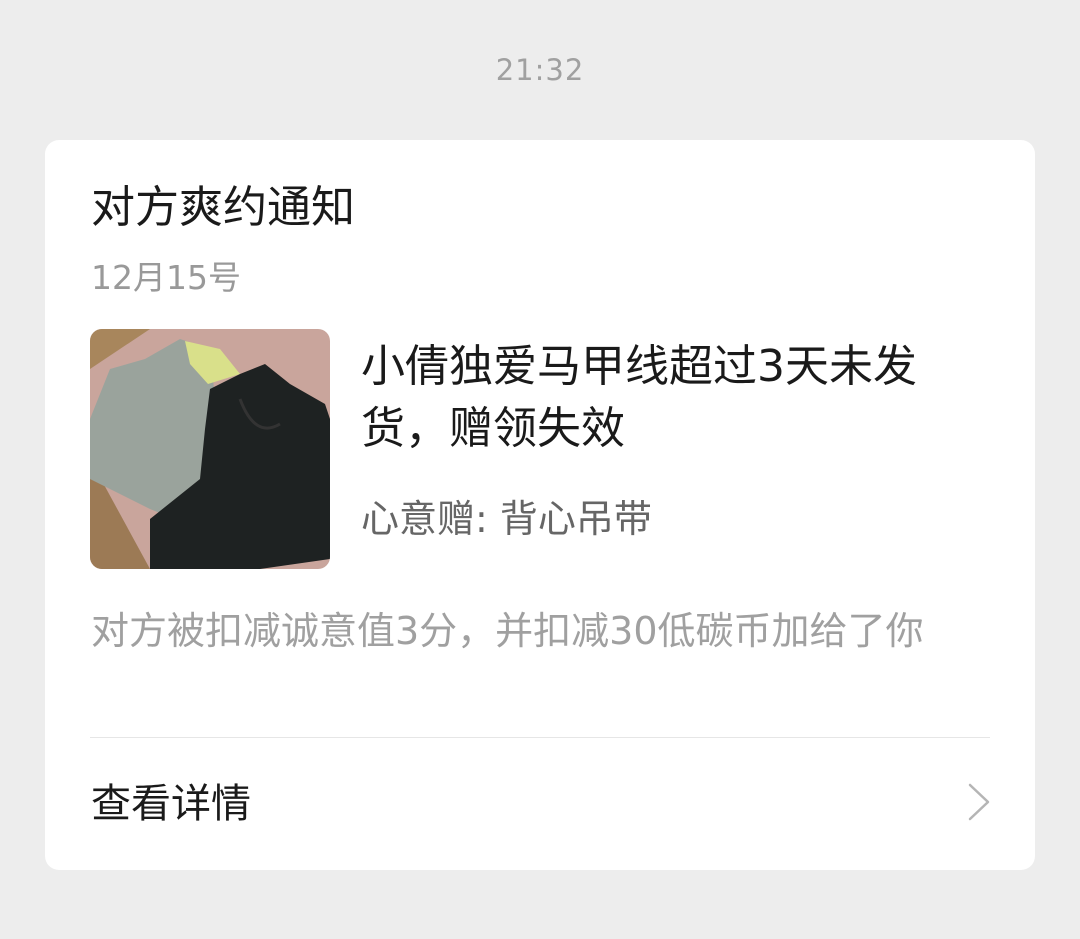 The width and height of the screenshot is (1080, 939). I want to click on vest-tops-photo-icon, so click(210, 449).